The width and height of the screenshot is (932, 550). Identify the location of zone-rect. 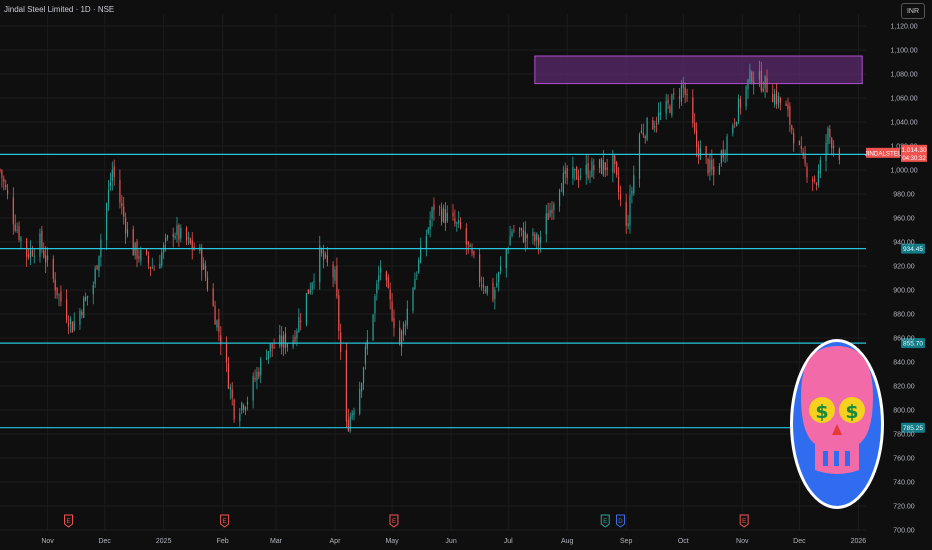
(698, 70).